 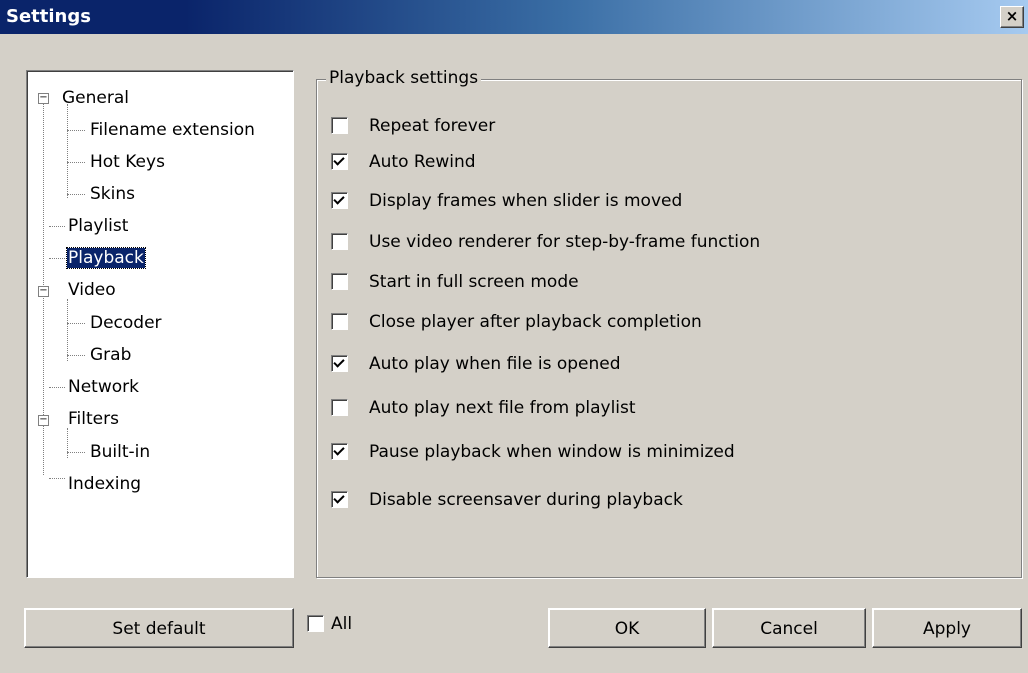 I want to click on tree-item-playback: Playback, so click(x=106, y=258).